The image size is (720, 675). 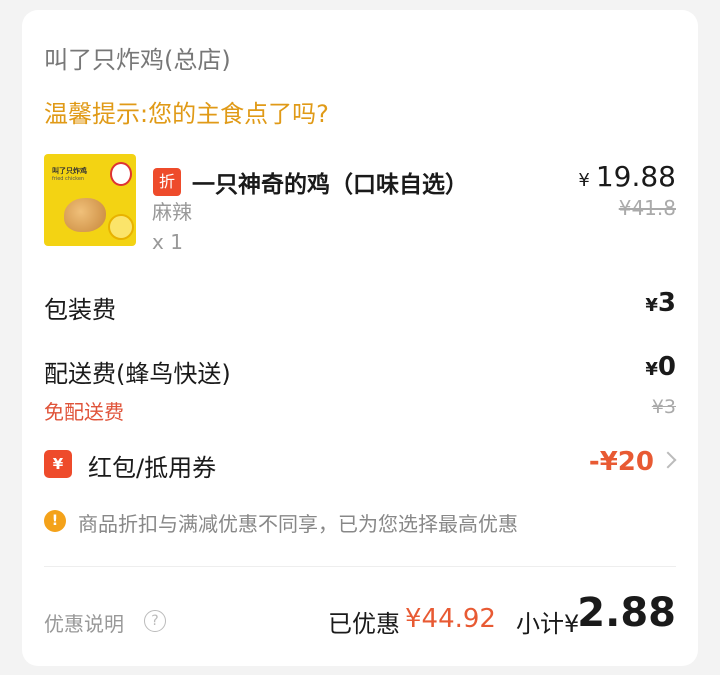 I want to click on subtotal-label: 小计¥, so click(x=548, y=624).